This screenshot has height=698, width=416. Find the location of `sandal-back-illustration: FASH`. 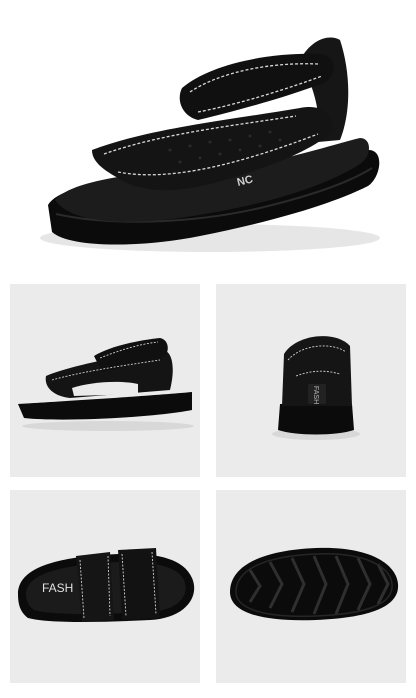

sandal-back-illustration: FASH is located at coordinates (316, 388).